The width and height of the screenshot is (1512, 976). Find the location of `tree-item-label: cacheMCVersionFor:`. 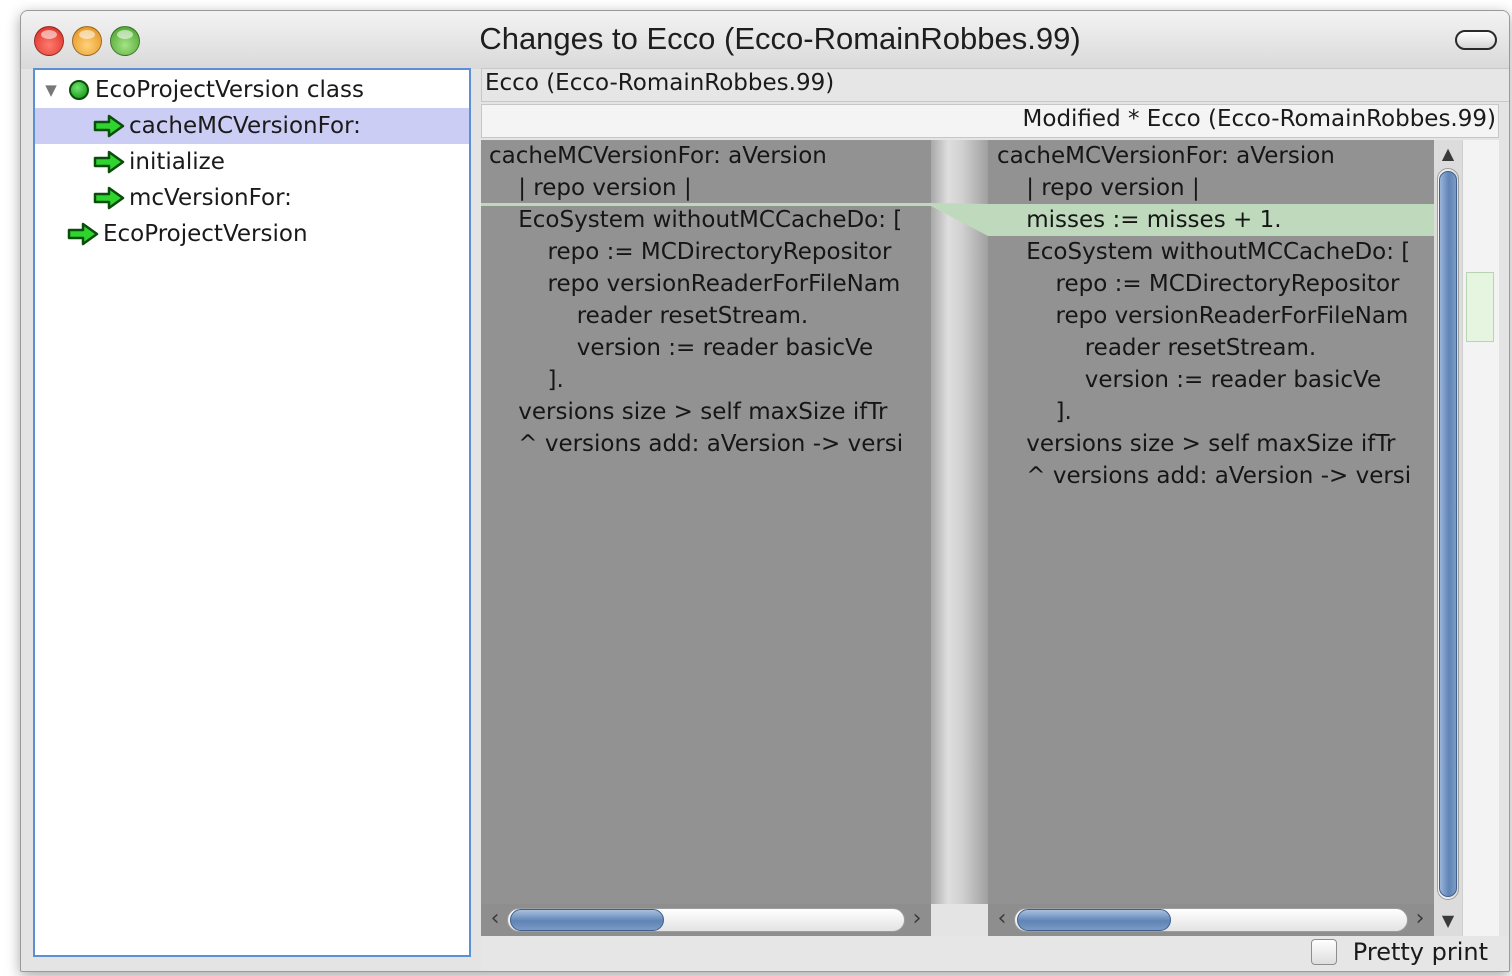

tree-item-label: cacheMCVersionFor: is located at coordinates (245, 126).